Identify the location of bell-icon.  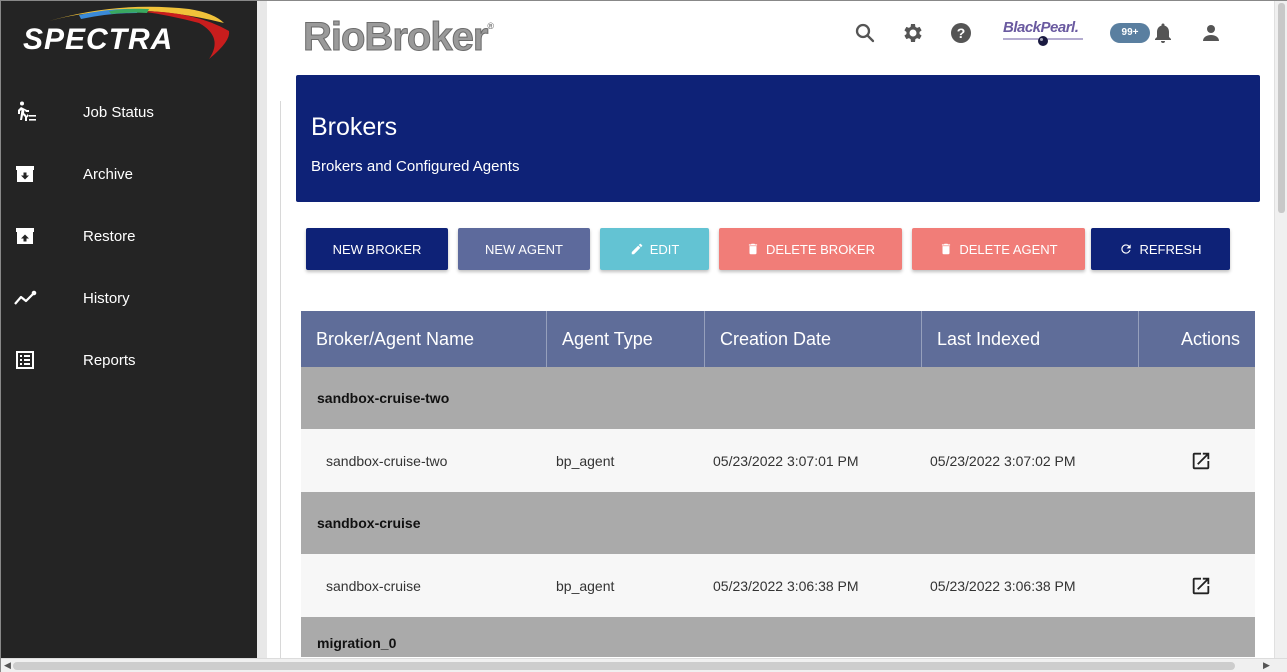
(1163, 33).